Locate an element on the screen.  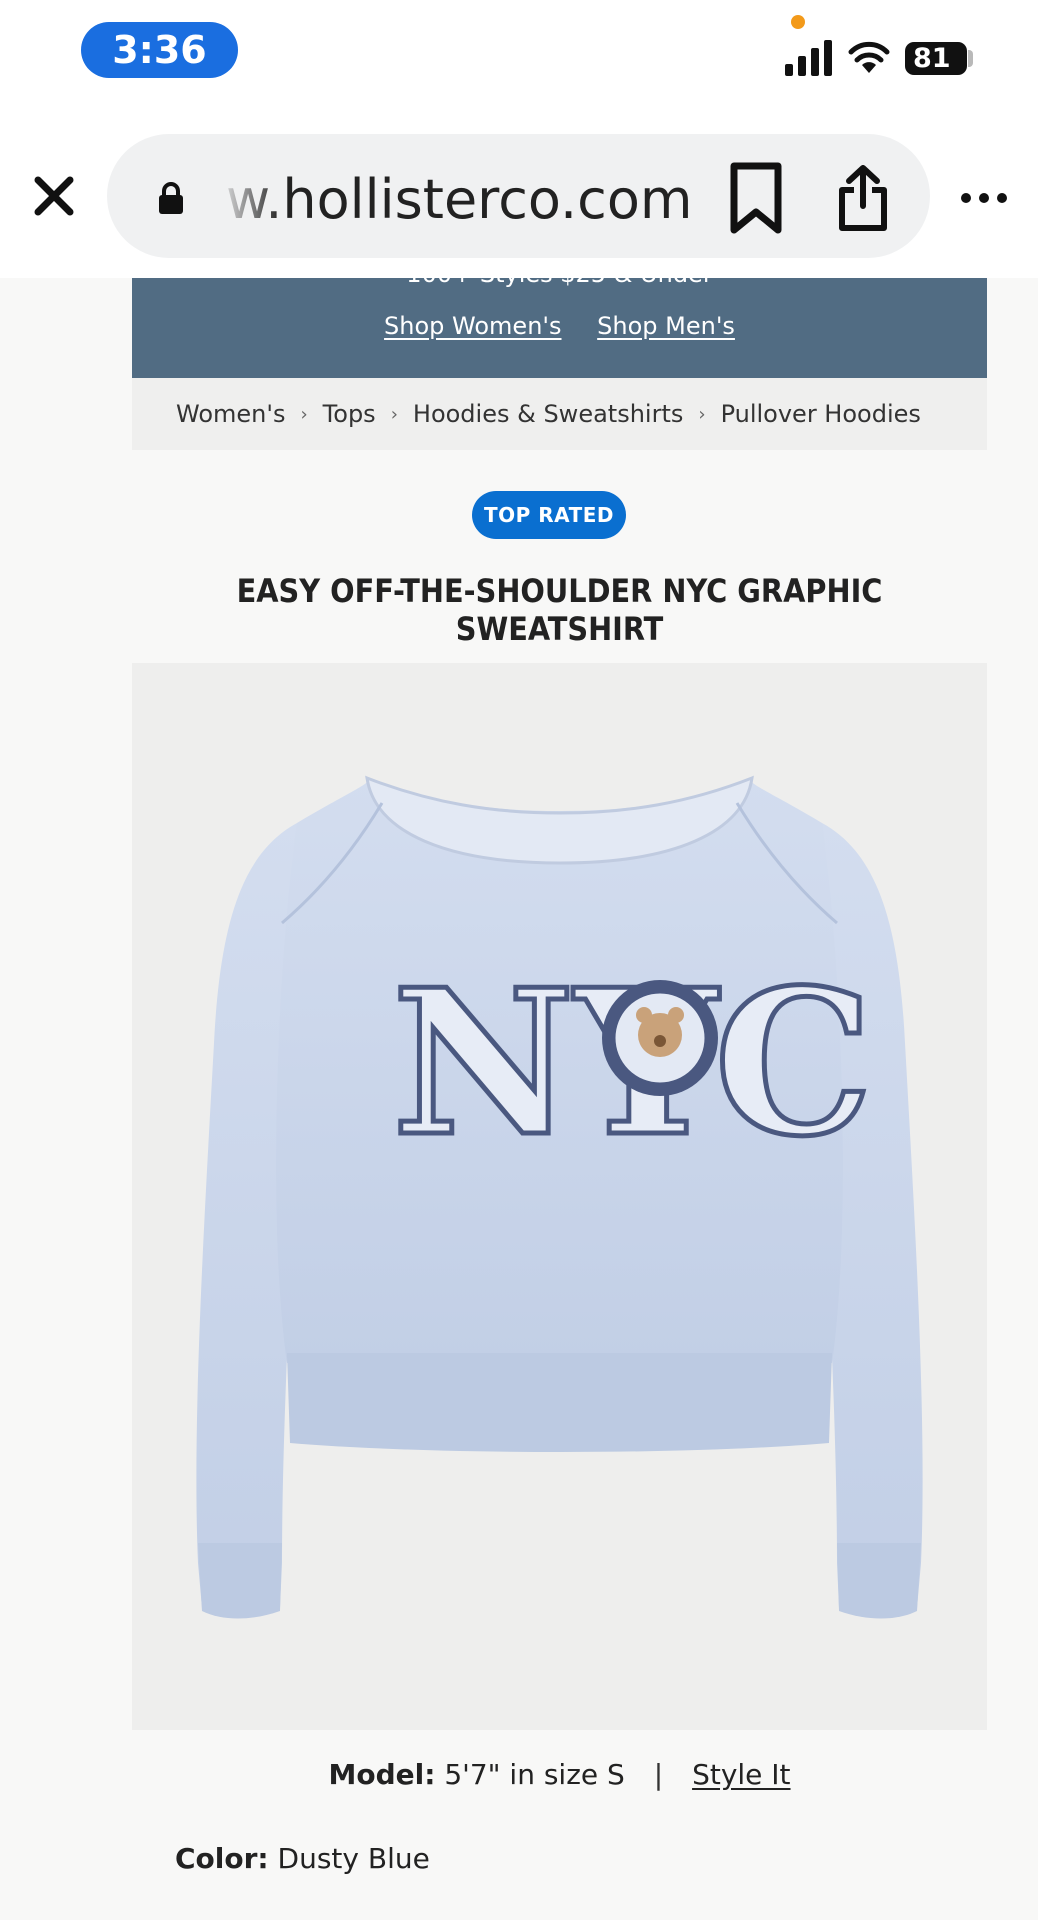
color-value: Dusty Blue is located at coordinates (353, 1858).